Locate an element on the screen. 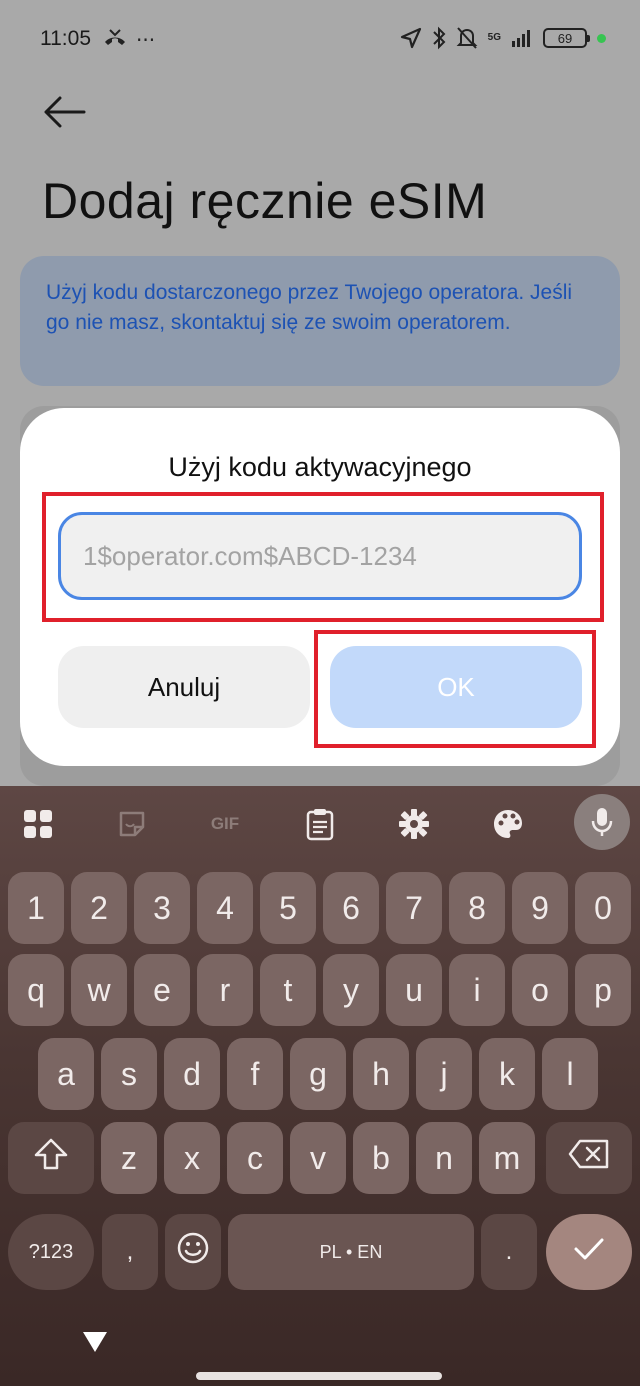 The width and height of the screenshot is (640, 1386). key-u: u is located at coordinates (414, 990).